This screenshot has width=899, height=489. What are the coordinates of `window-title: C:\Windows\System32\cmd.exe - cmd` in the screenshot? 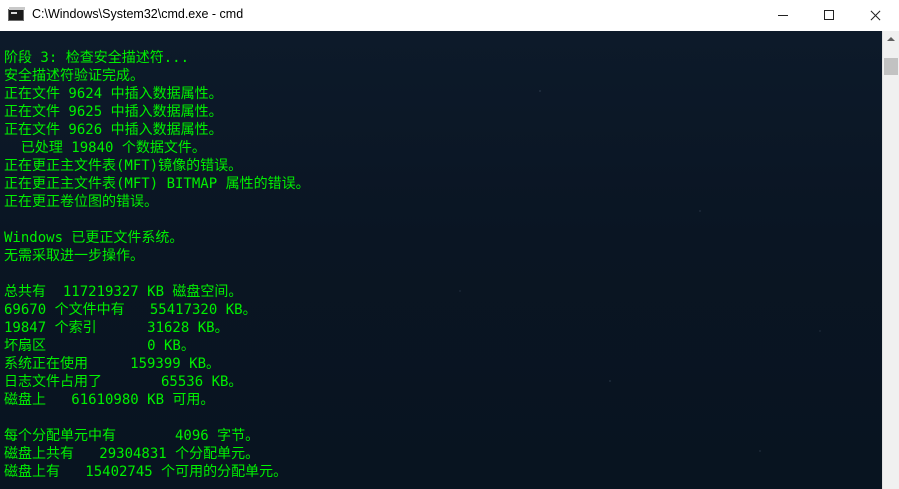 It's located at (138, 14).